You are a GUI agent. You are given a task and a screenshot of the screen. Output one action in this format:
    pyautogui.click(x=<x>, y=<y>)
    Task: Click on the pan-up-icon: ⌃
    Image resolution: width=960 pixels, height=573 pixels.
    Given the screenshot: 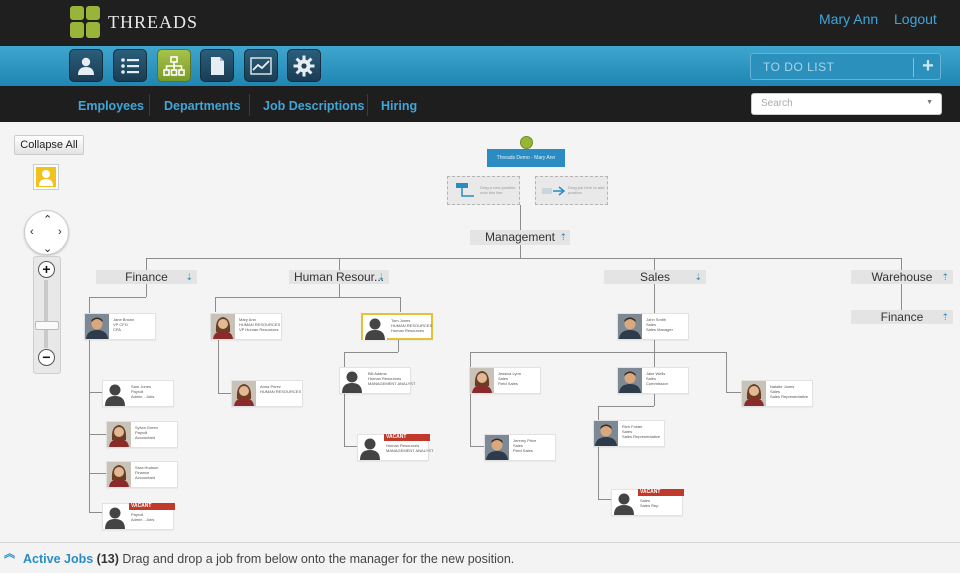 What is the action you would take?
    pyautogui.click(x=47, y=219)
    